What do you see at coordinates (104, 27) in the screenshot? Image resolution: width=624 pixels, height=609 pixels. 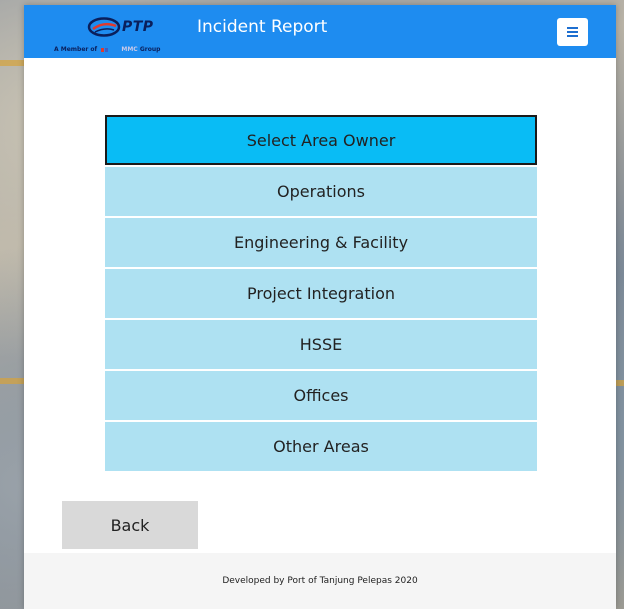 I see `ptp-logo-mark-icon` at bounding box center [104, 27].